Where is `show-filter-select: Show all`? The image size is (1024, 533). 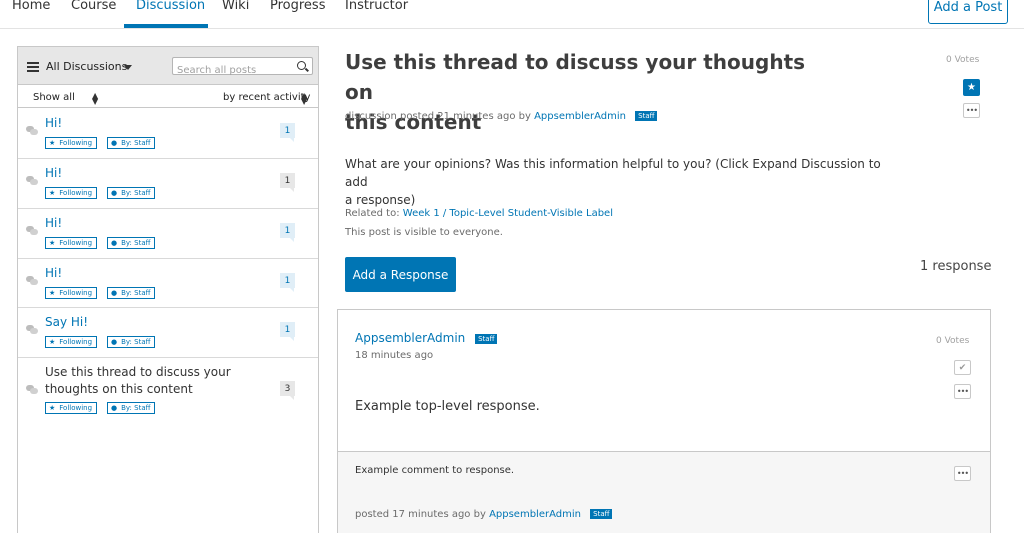 show-filter-select: Show all is located at coordinates (54, 97).